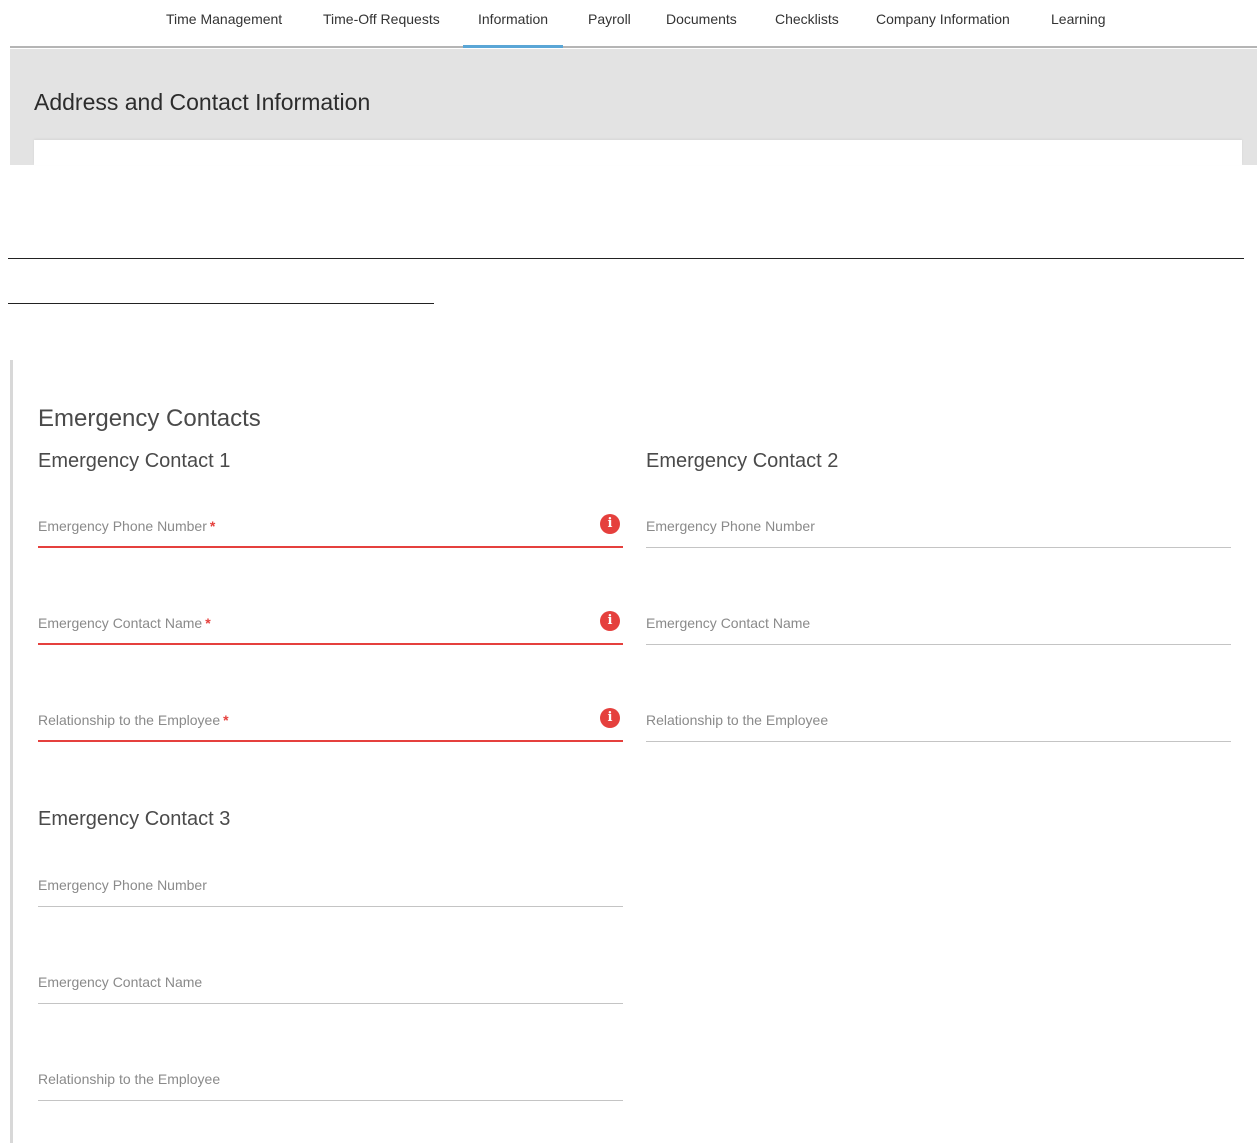 The width and height of the screenshot is (1257, 1143). Describe the element at coordinates (221, 303) in the screenshot. I see `divider-line-short` at that location.